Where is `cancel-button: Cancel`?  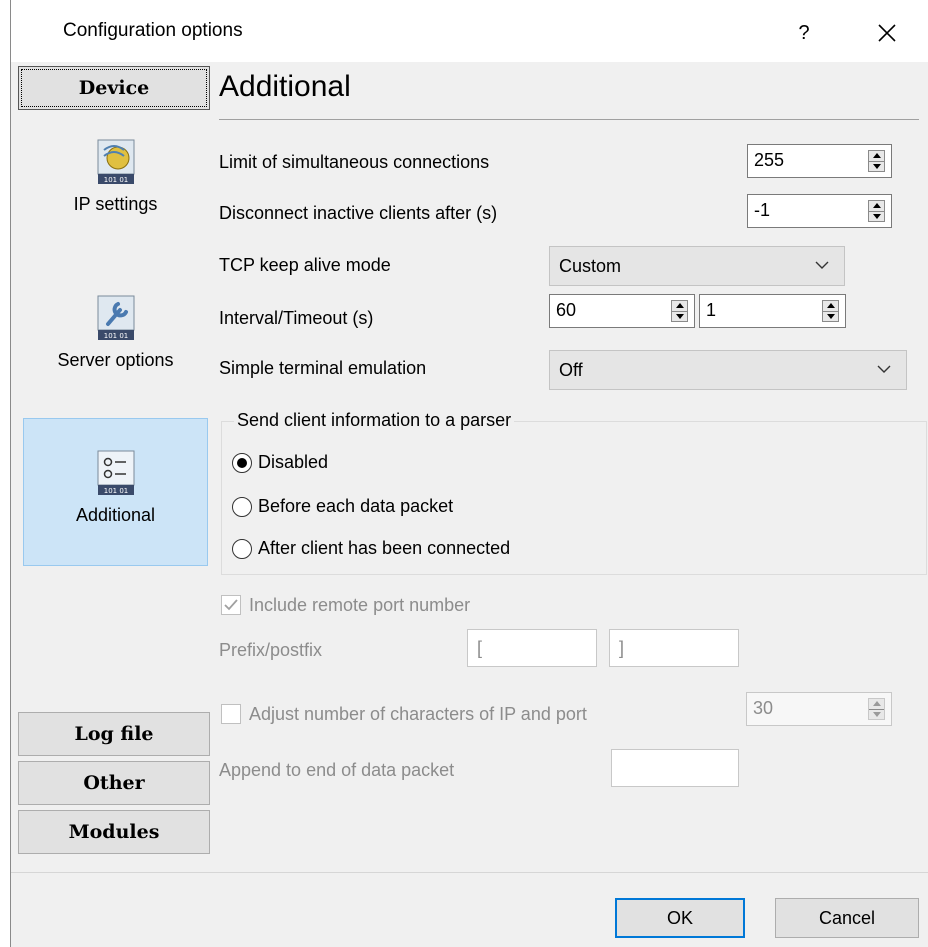
cancel-button: Cancel is located at coordinates (847, 918).